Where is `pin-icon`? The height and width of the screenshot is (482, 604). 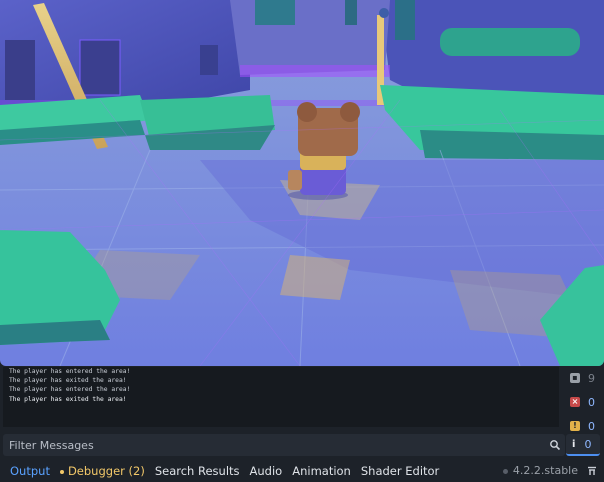
pin-icon is located at coordinates (592, 471).